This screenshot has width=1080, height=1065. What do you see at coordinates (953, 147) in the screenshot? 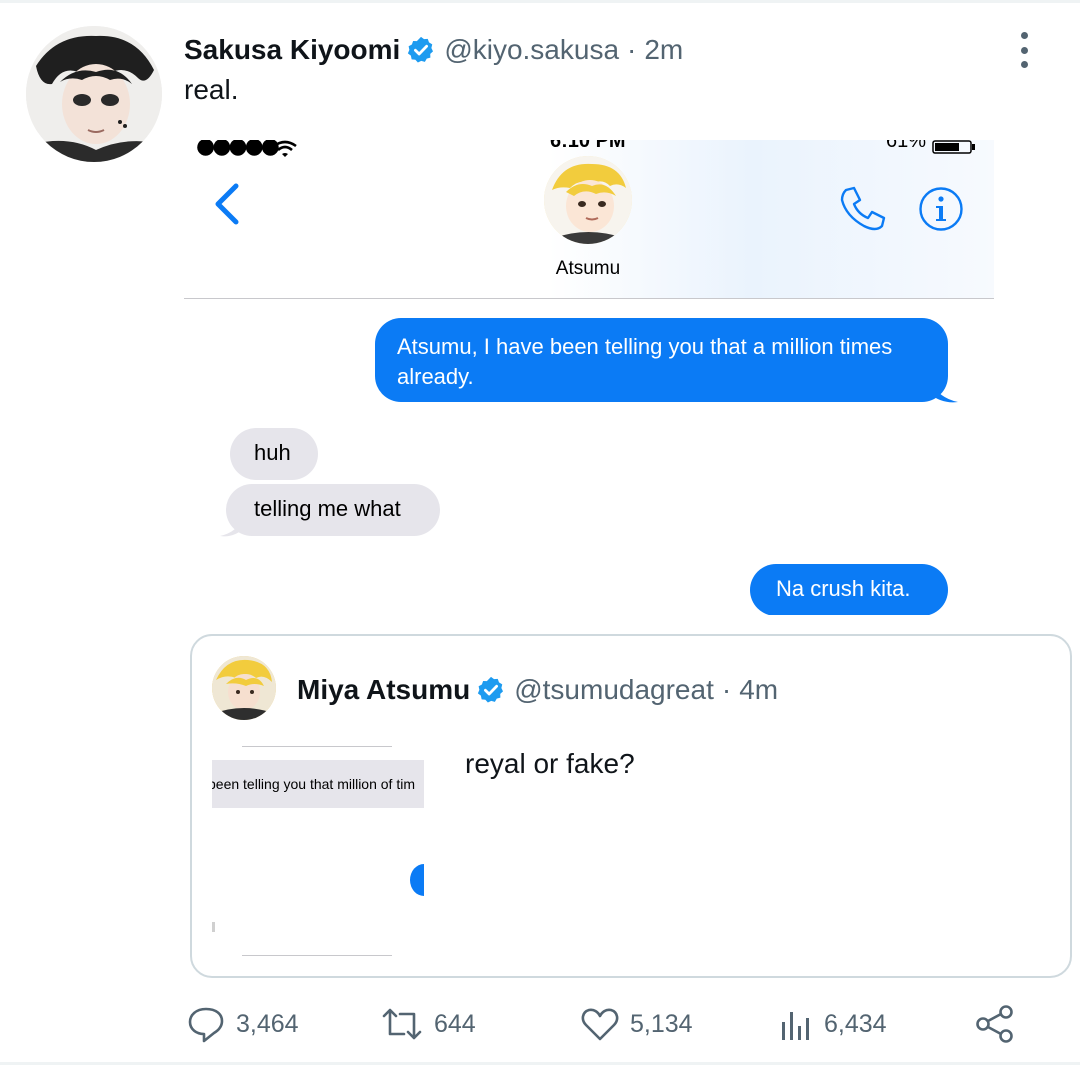
I see `battery-icon` at bounding box center [953, 147].